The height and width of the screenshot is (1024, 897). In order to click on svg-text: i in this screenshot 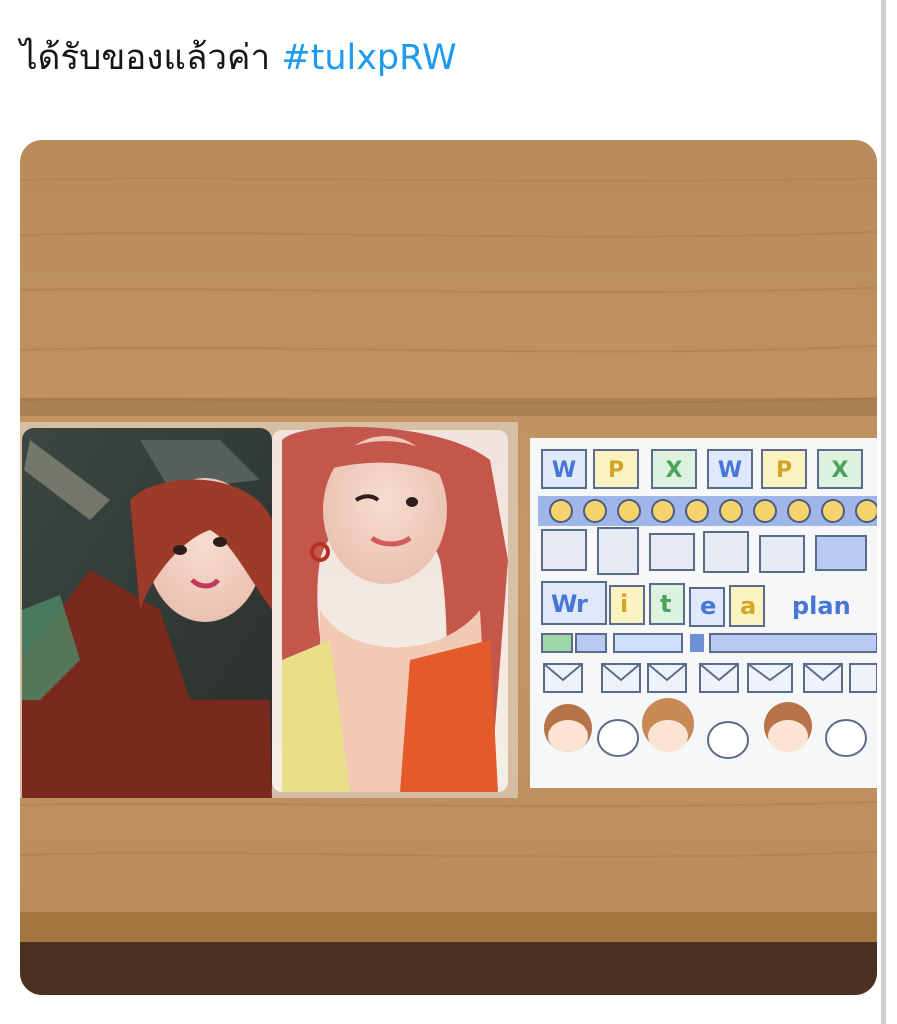, I will do `click(624, 604)`.